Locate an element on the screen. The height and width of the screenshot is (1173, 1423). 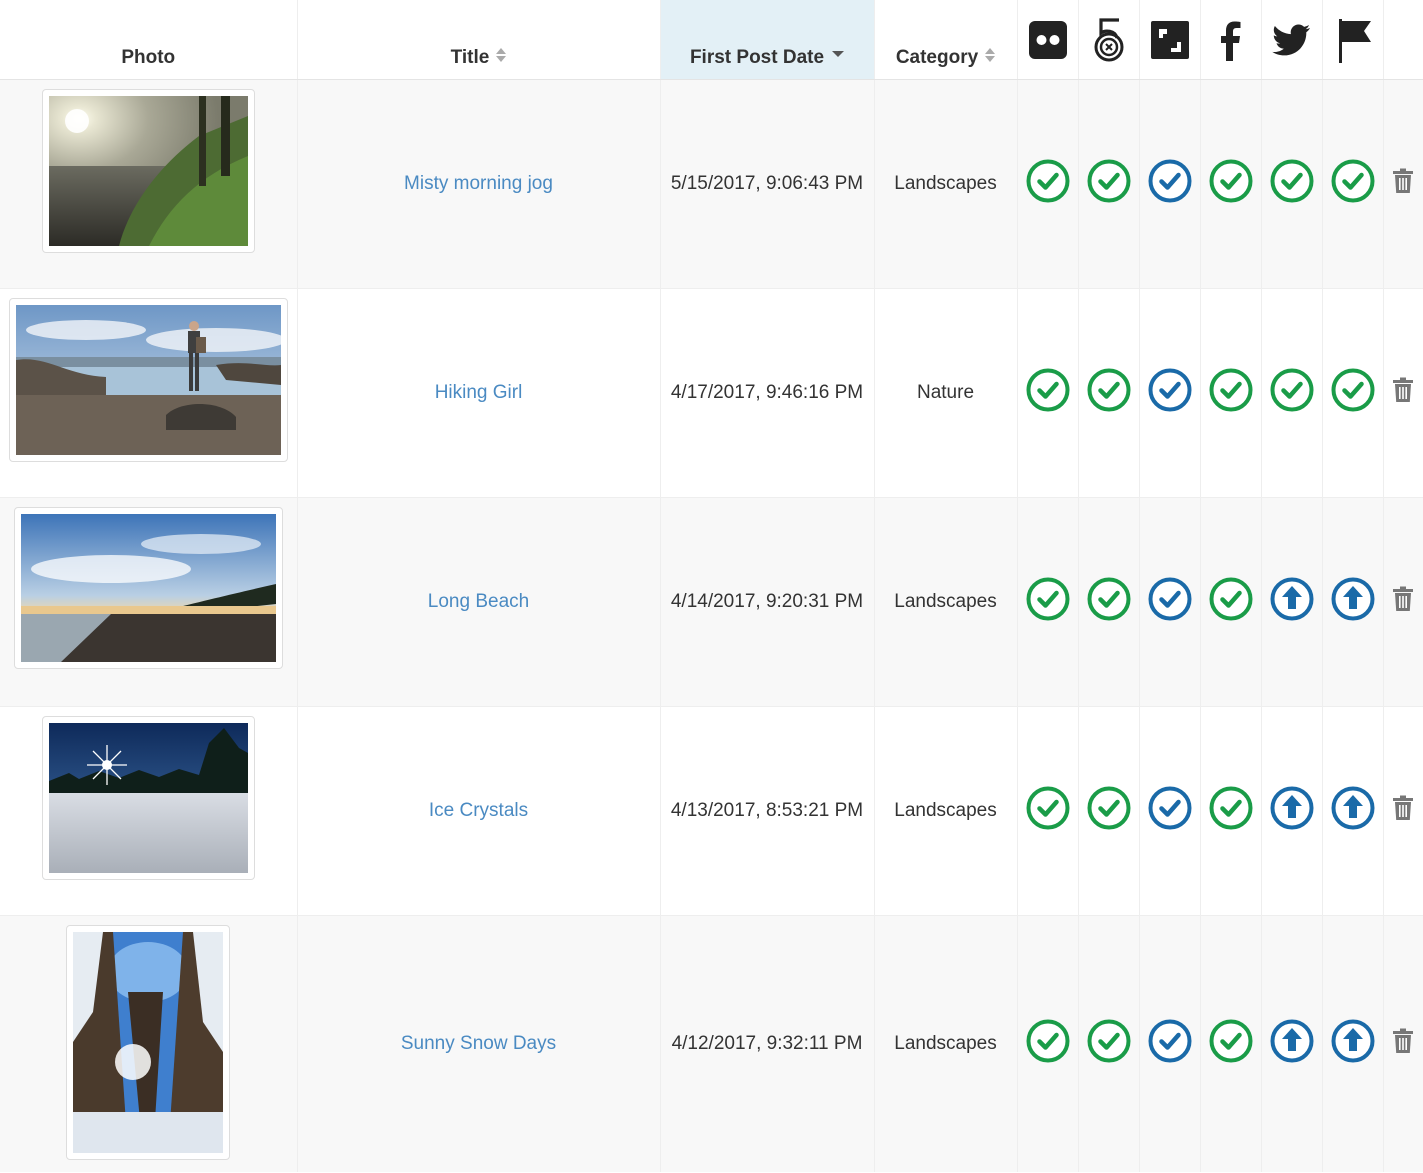
long-beach-photo is located at coordinates (148, 587).